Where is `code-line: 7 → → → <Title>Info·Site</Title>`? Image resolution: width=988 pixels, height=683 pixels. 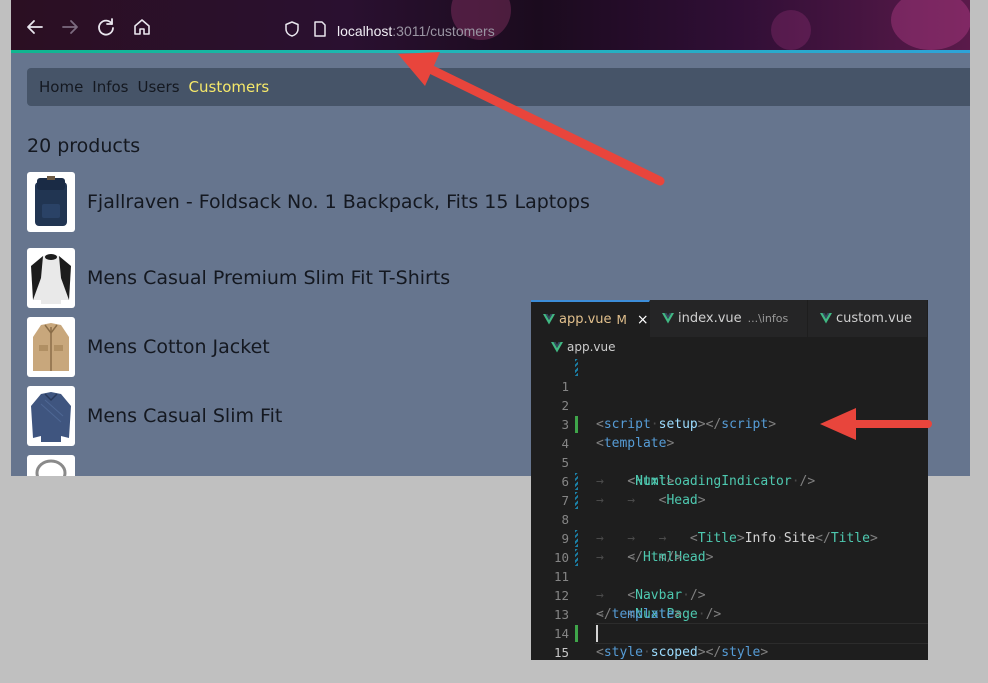 code-line: 7 → → → <Title>Info·Site</Title> is located at coordinates (729, 509).